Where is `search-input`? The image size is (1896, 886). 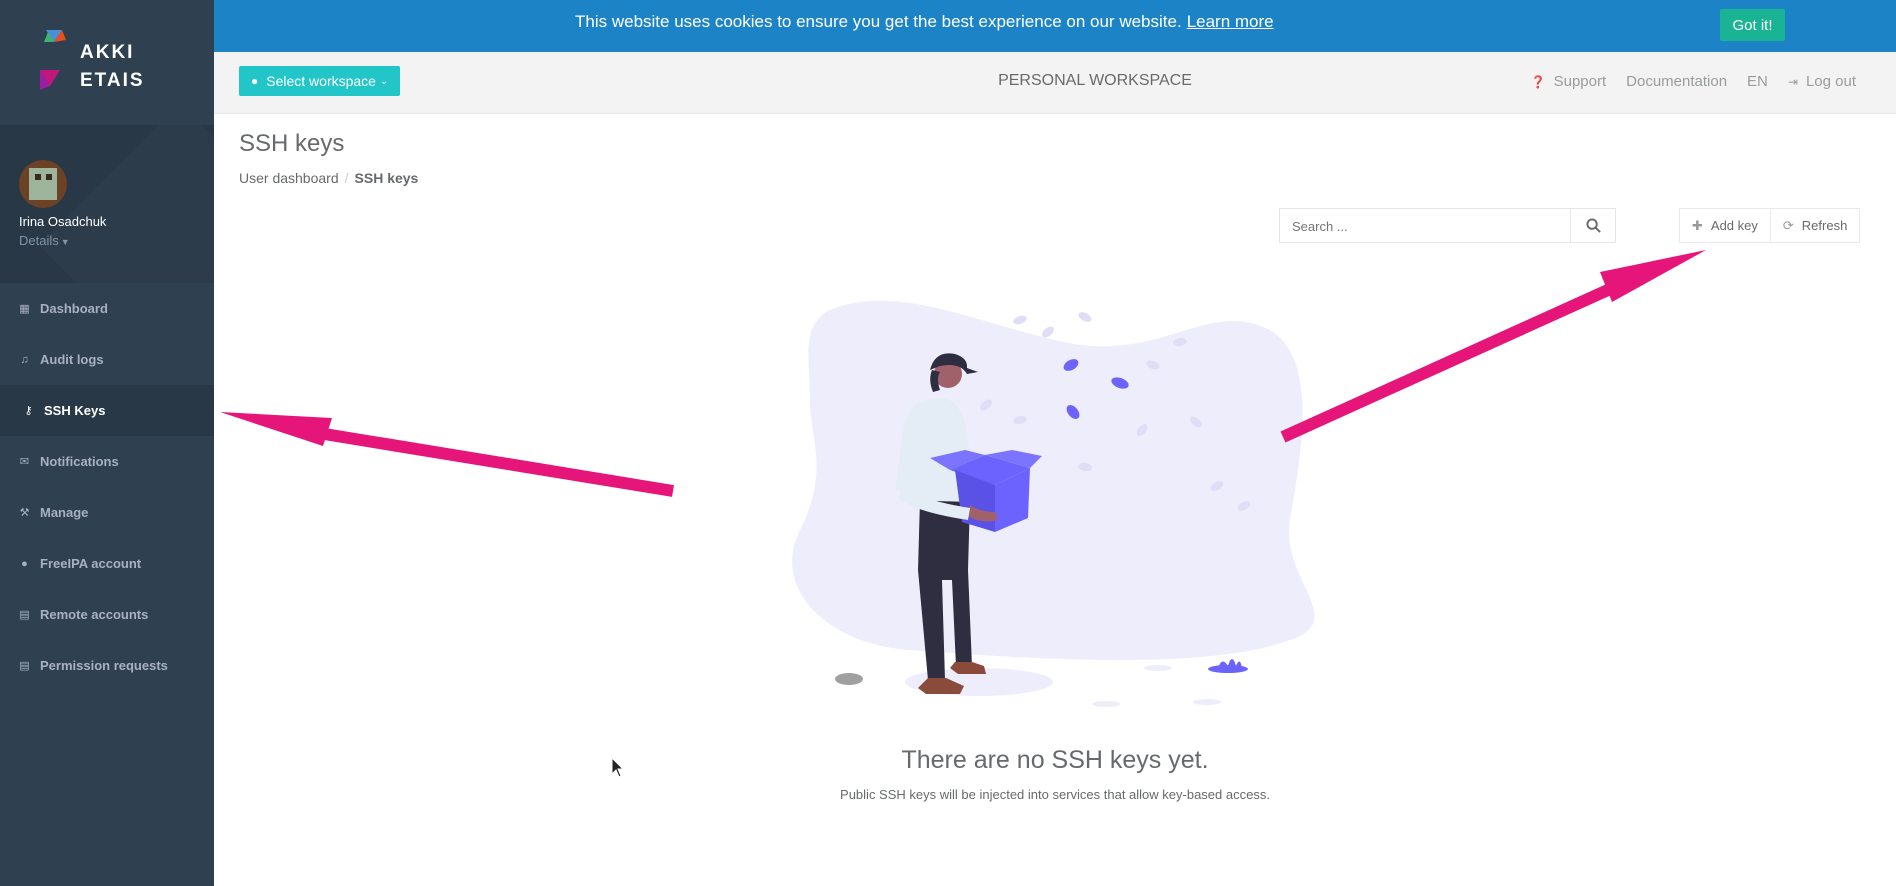 search-input is located at coordinates (1432, 226).